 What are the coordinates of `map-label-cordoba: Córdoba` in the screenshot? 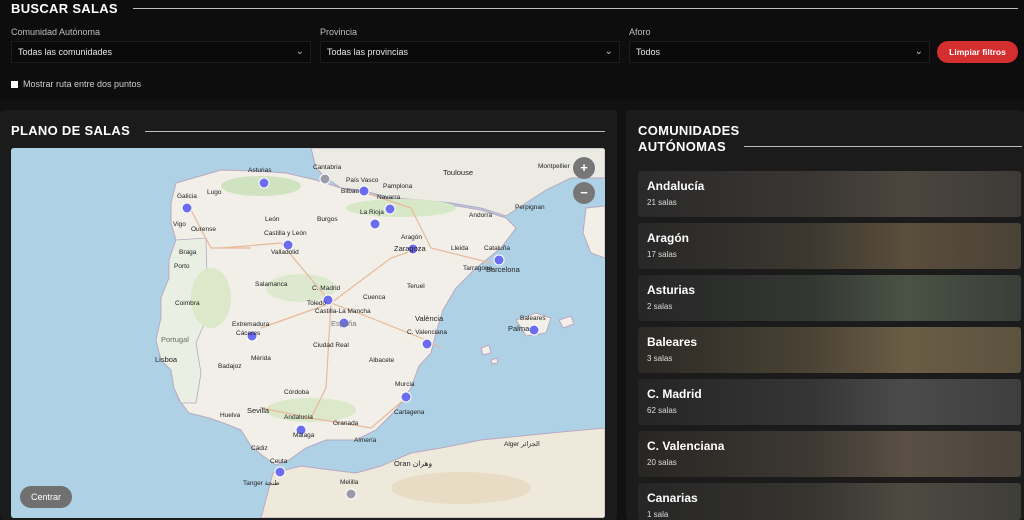 It's located at (296, 392).